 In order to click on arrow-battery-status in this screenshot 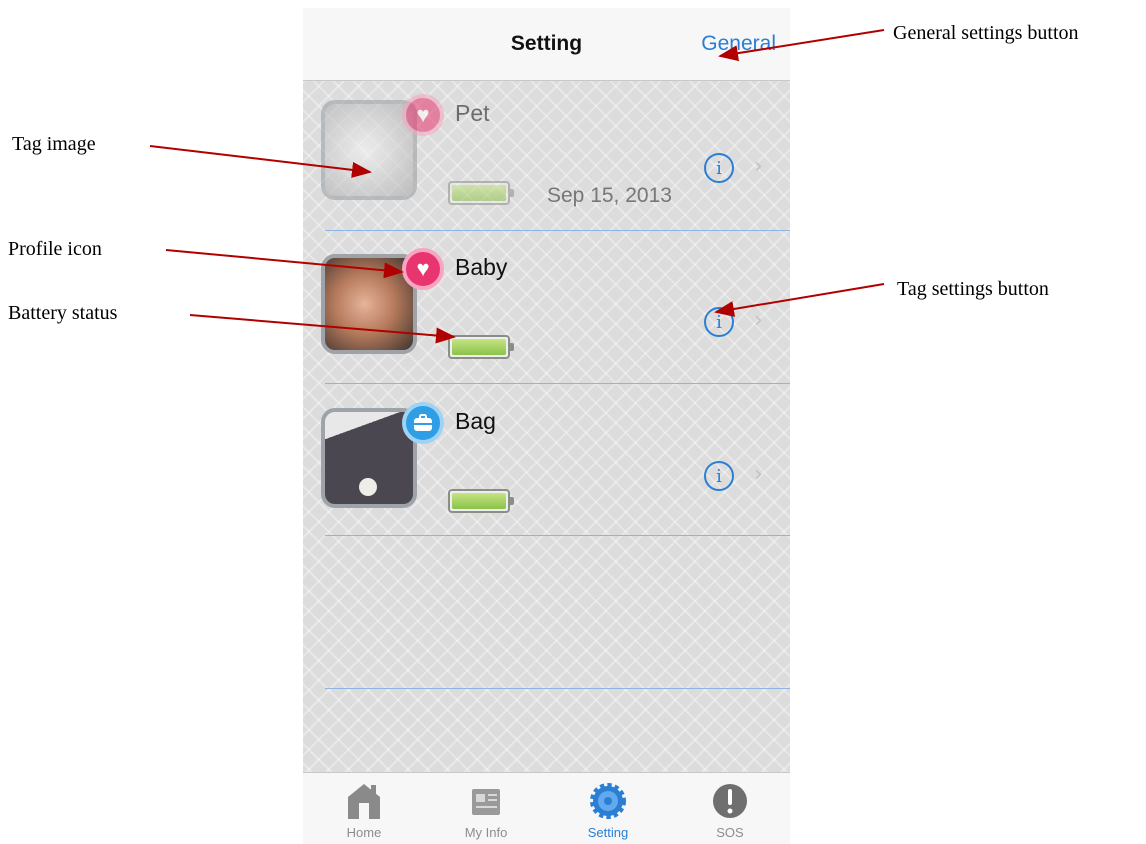, I will do `click(322, 329)`.